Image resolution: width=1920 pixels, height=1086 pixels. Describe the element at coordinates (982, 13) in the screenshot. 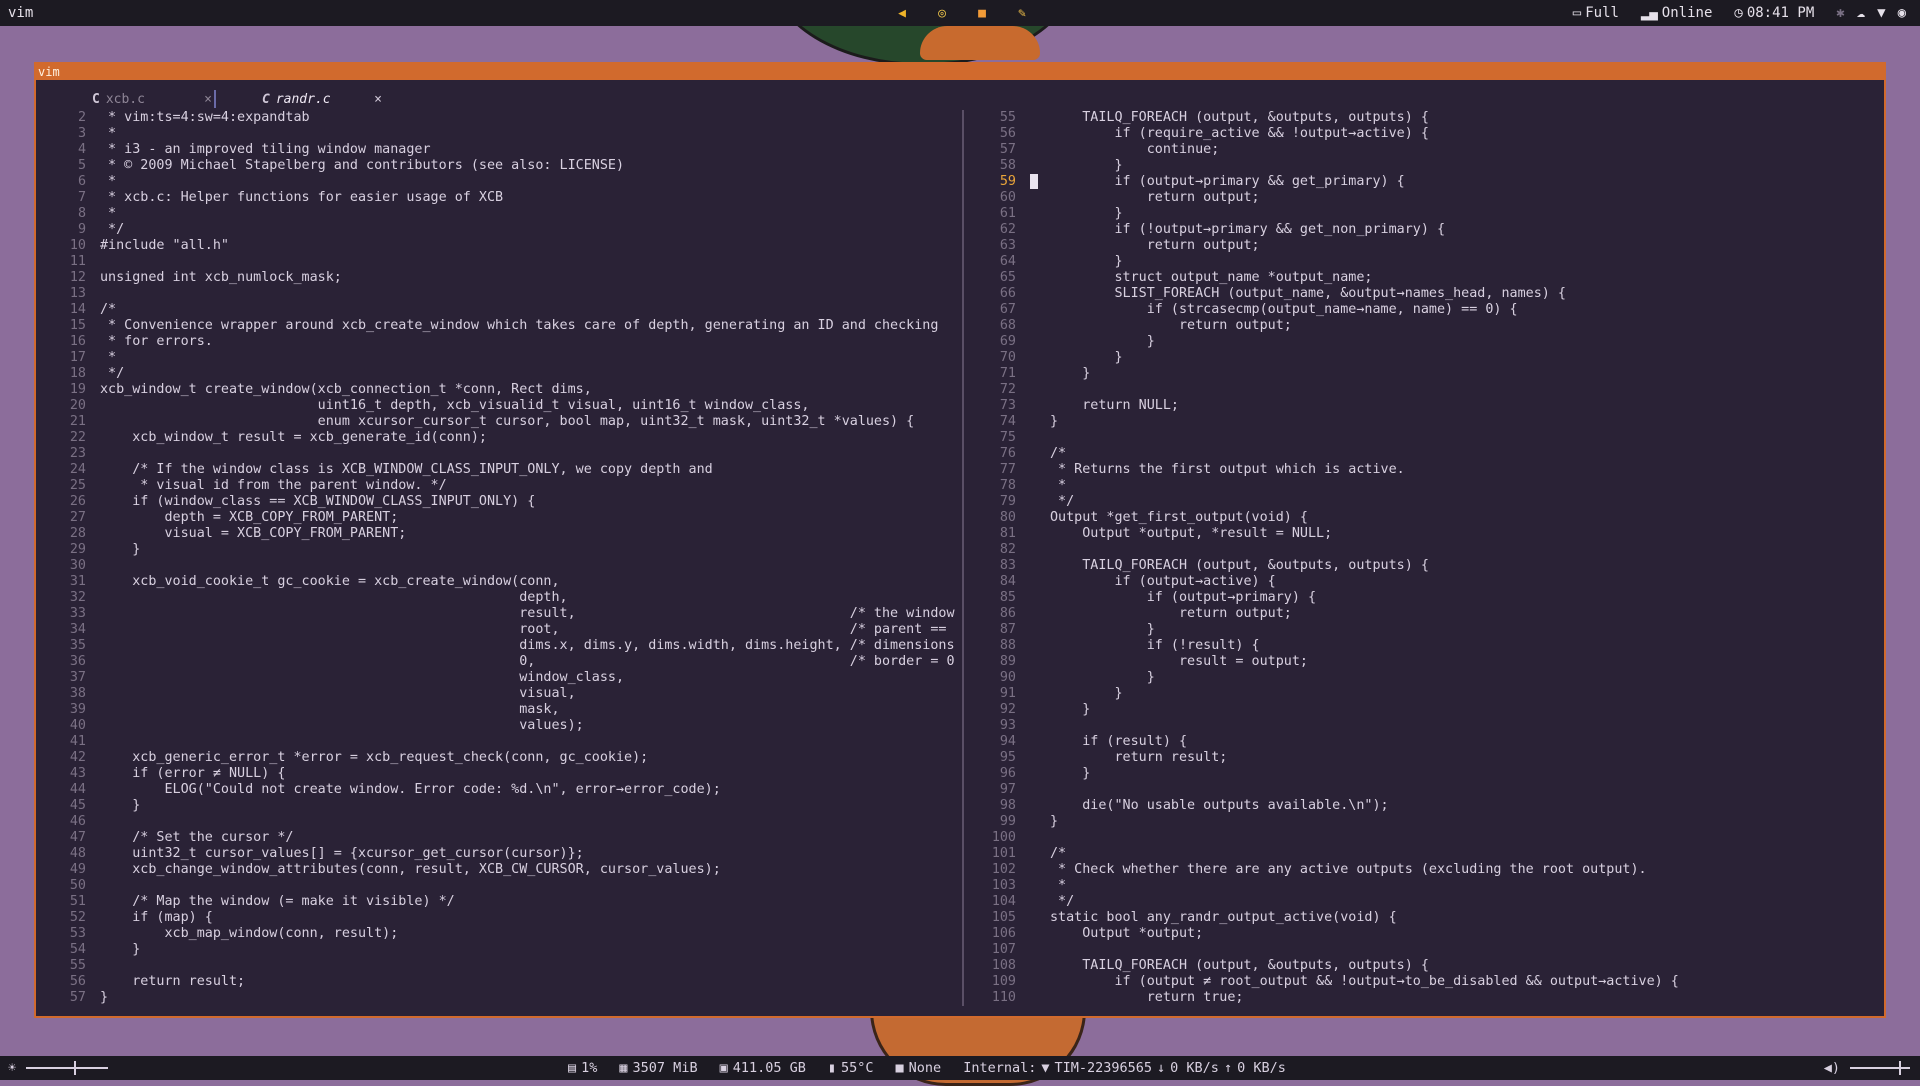

I see `folder-icon: ■` at that location.